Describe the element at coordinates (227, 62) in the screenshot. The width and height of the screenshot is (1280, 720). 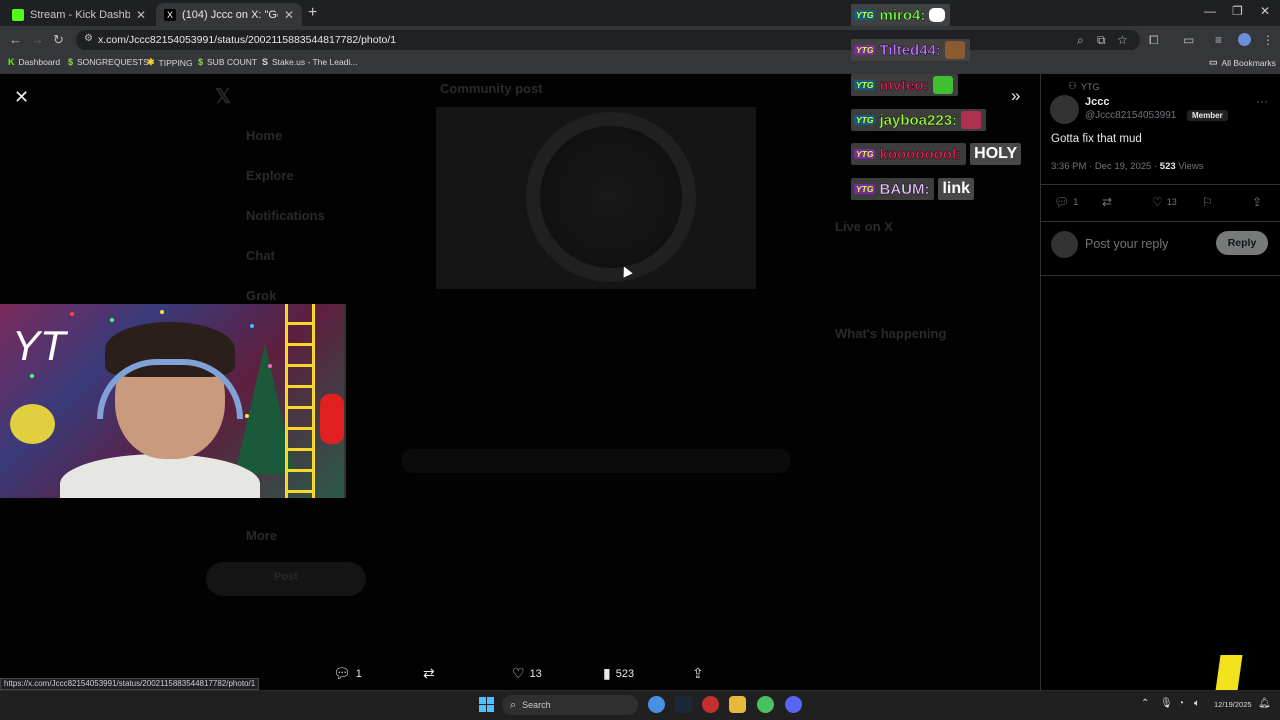
I see `bookmark-sub-count: $ SUB COUNT` at that location.